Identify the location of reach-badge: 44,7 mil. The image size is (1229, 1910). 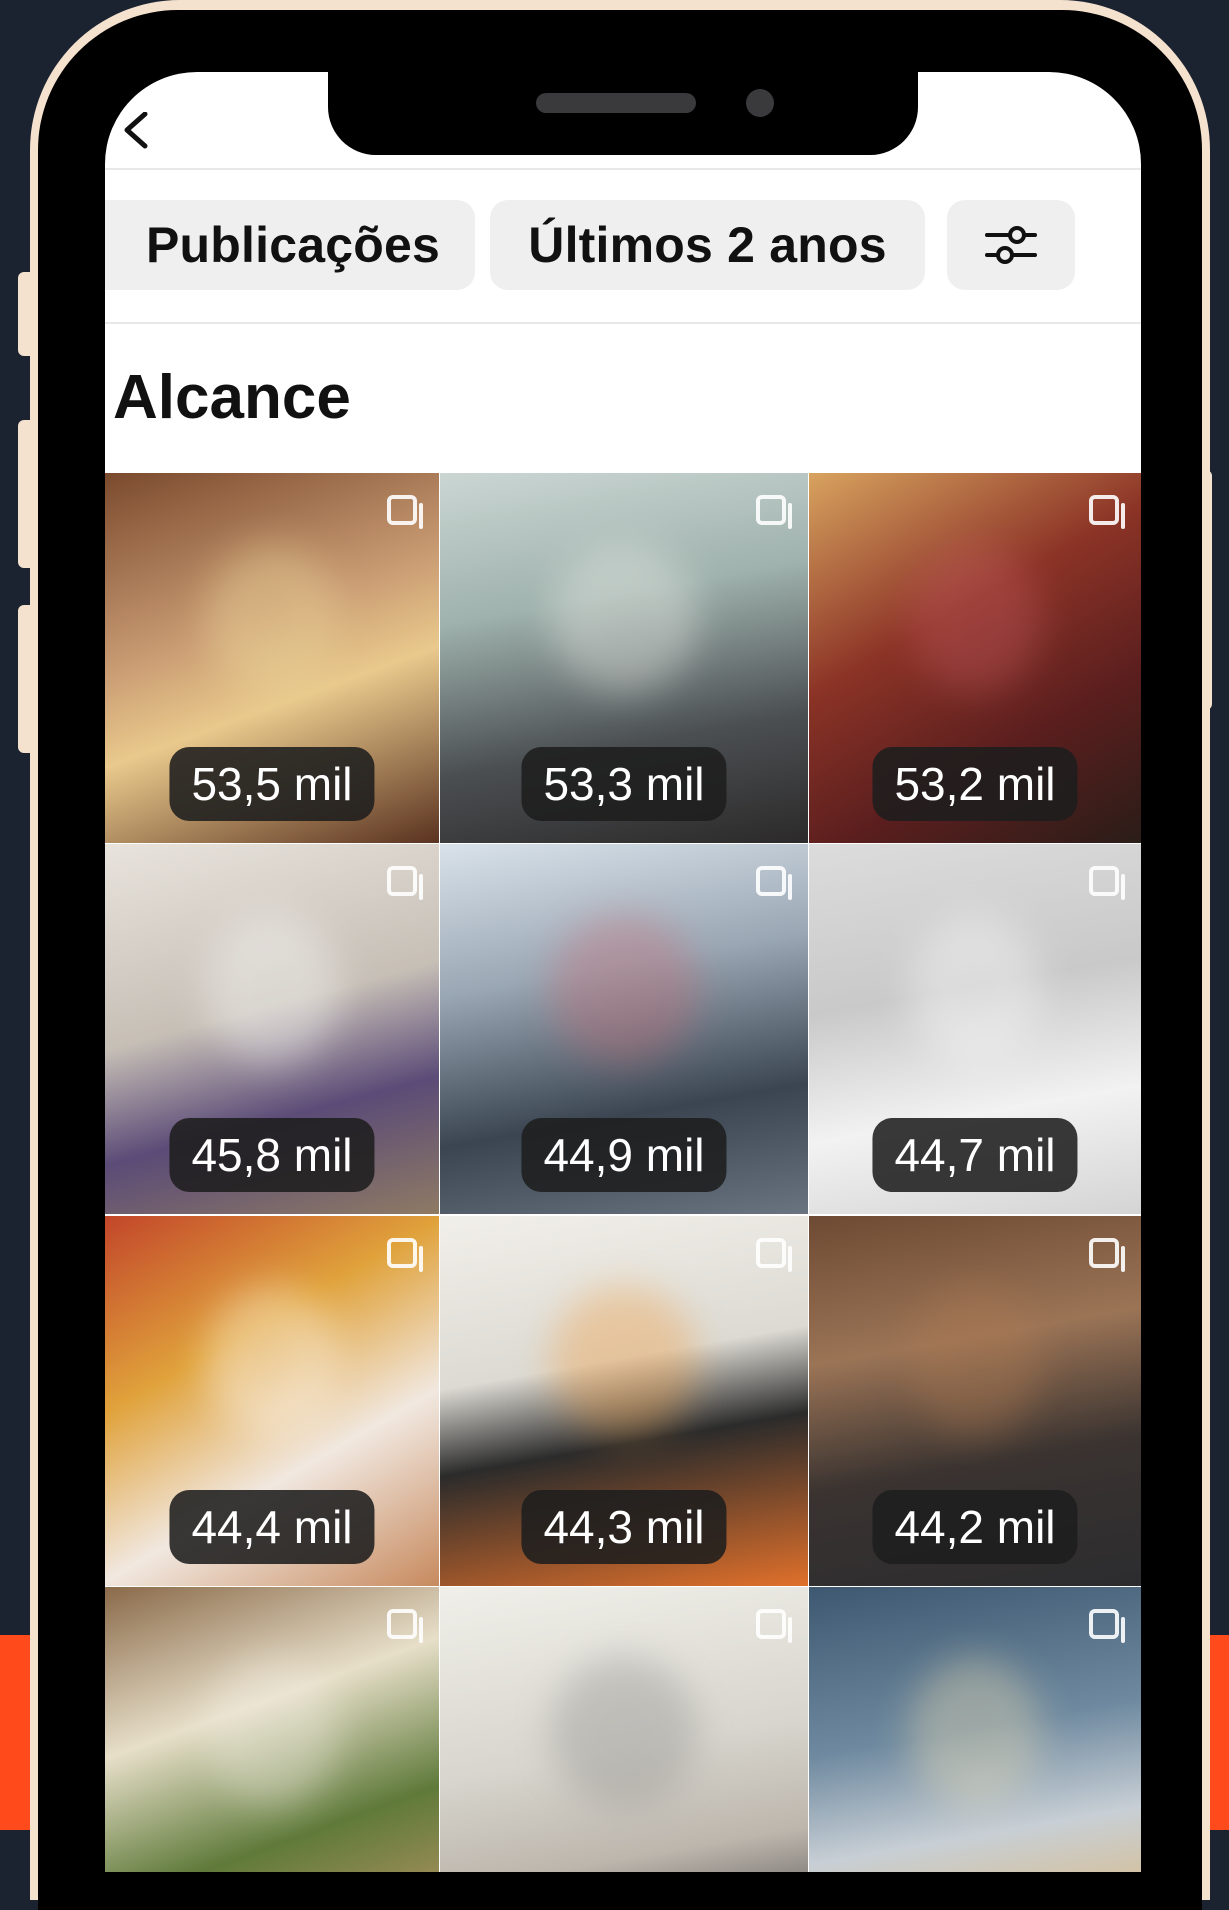
(975, 1155).